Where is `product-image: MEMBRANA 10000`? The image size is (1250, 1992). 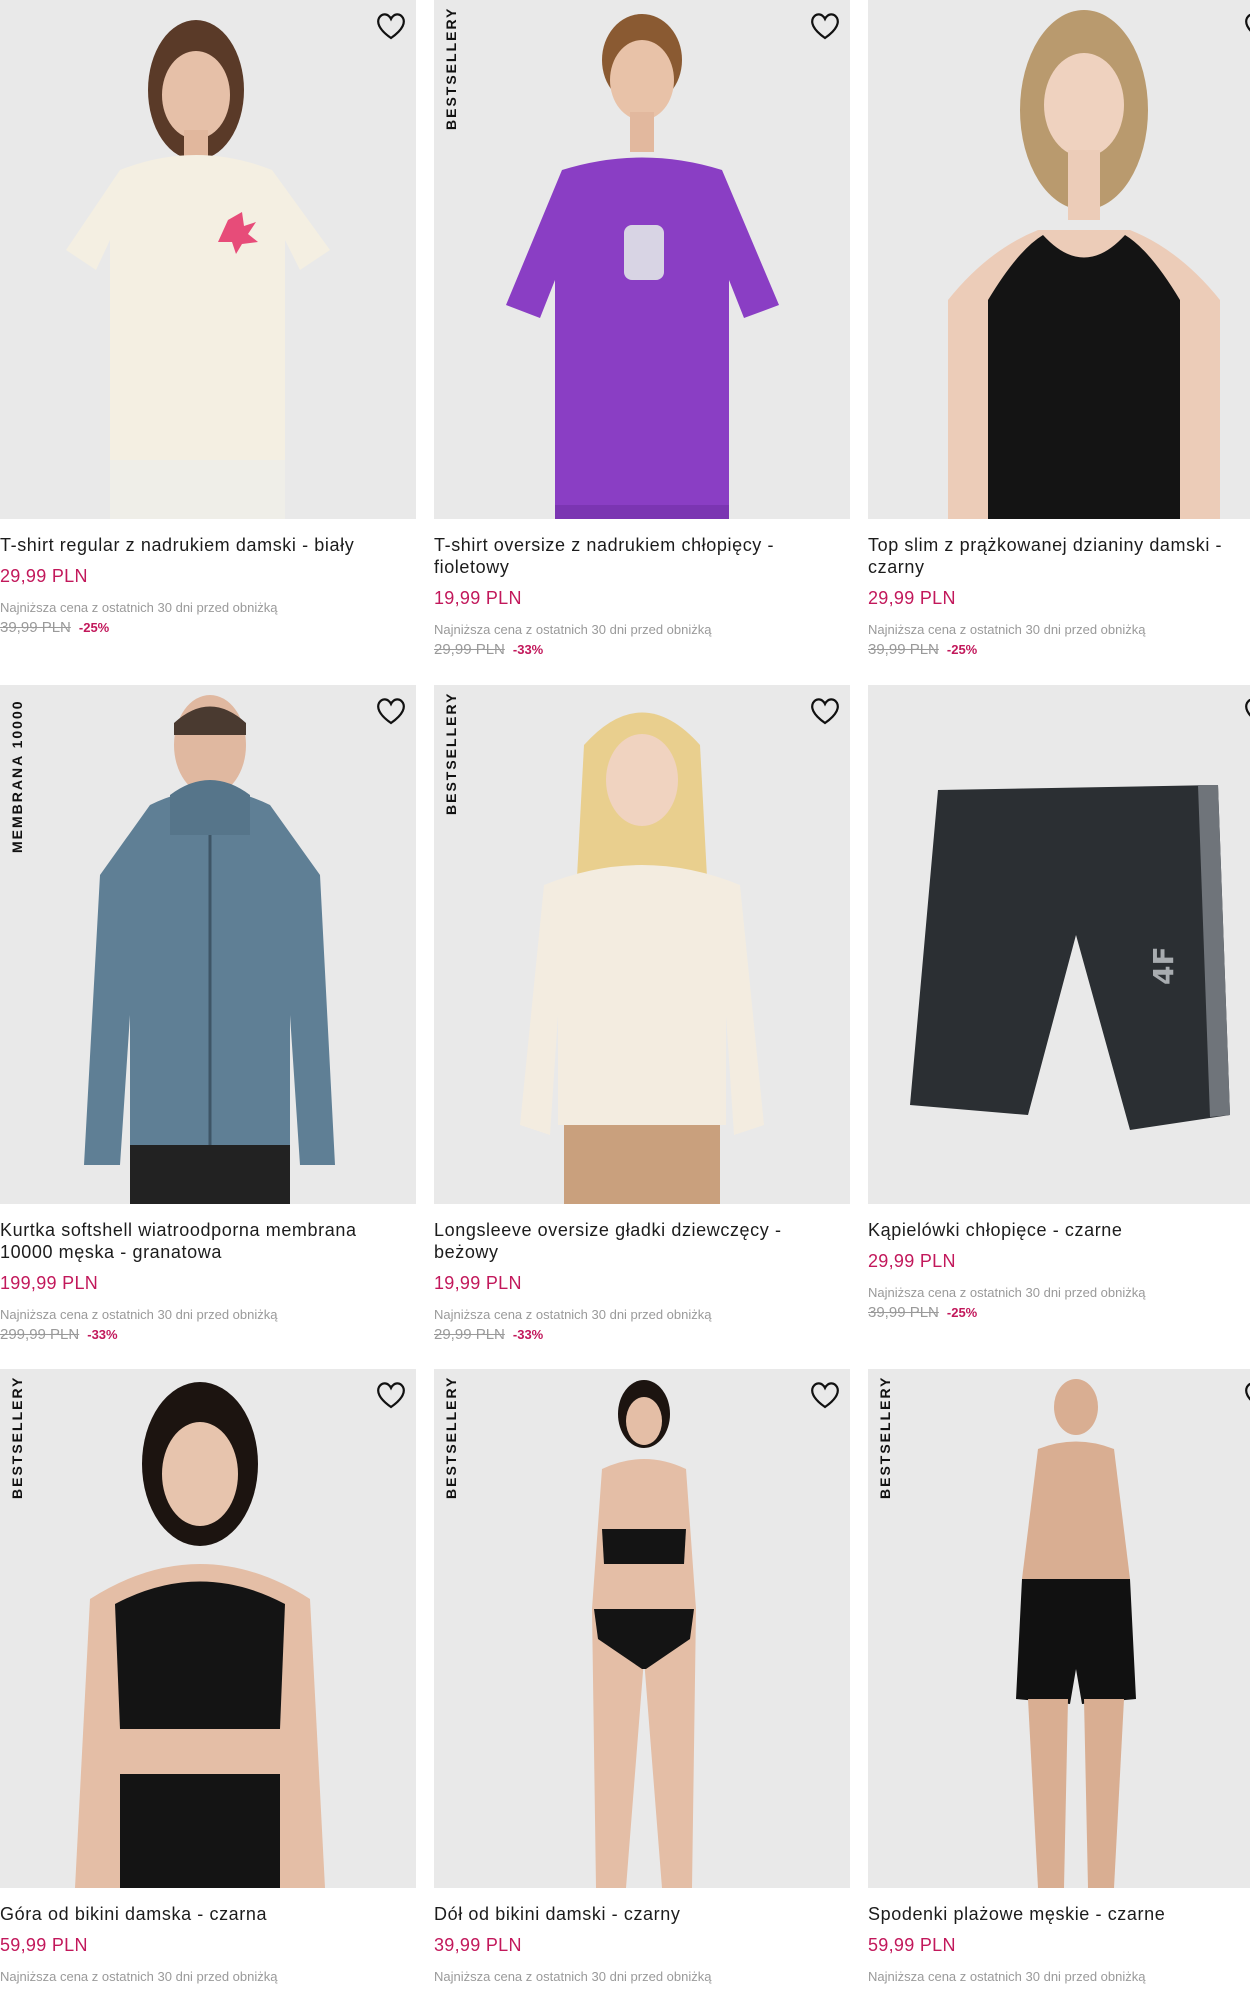 product-image: MEMBRANA 10000 is located at coordinates (208, 944).